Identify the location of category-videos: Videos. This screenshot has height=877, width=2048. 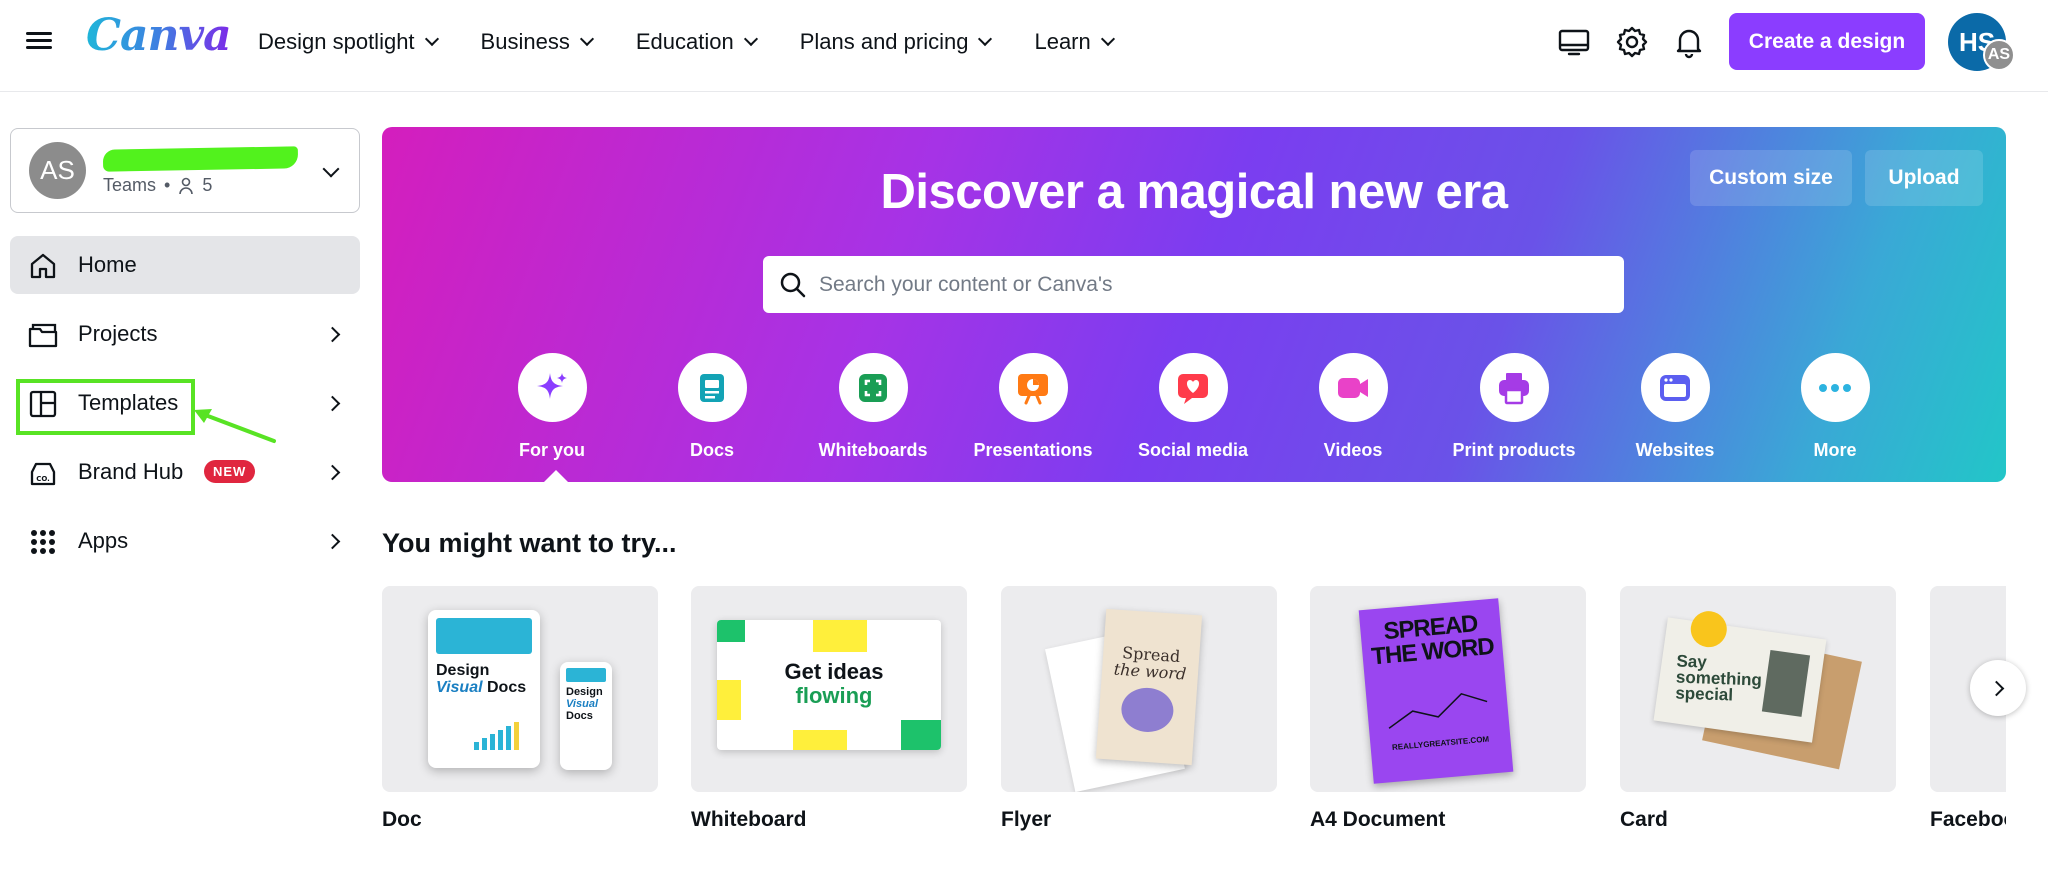
(1353, 407).